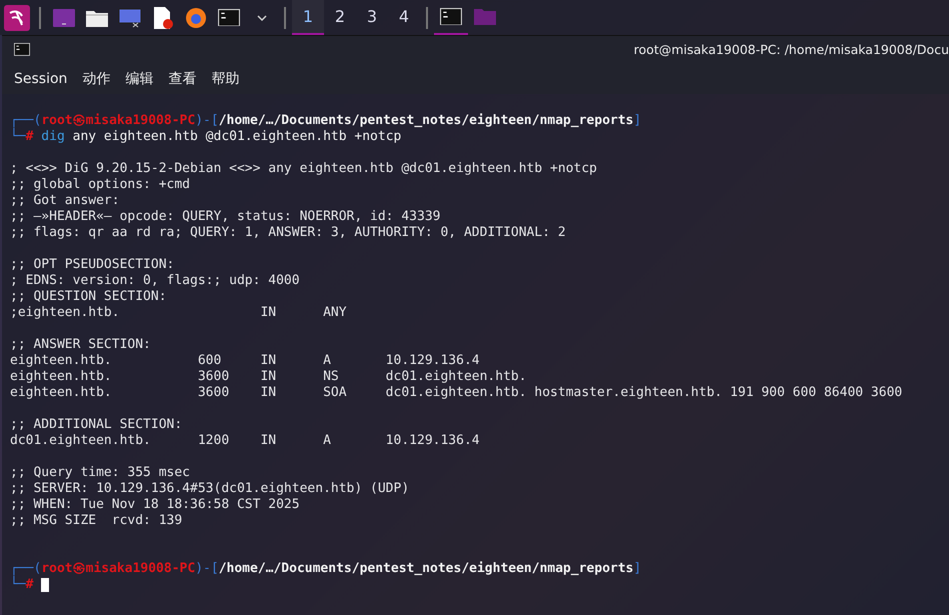  Describe the element at coordinates (88, 297) in the screenshot. I see `output-line: ;; QUESTION SECTION:` at that location.